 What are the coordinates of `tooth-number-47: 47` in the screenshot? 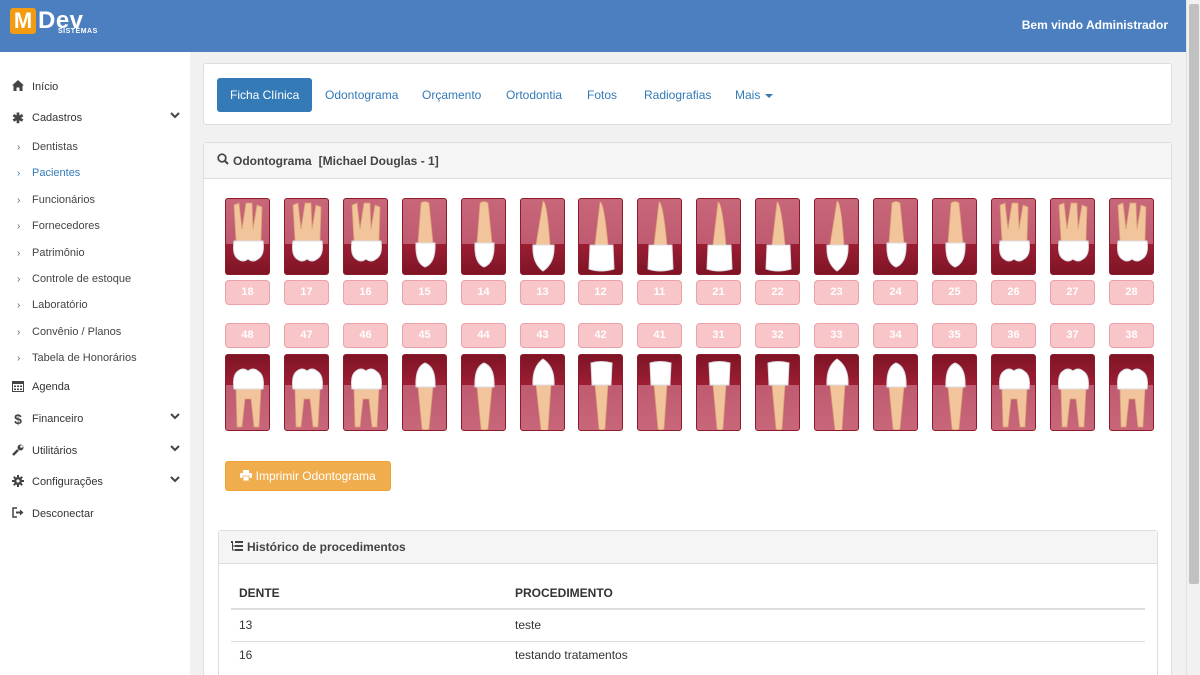 It's located at (306, 335).